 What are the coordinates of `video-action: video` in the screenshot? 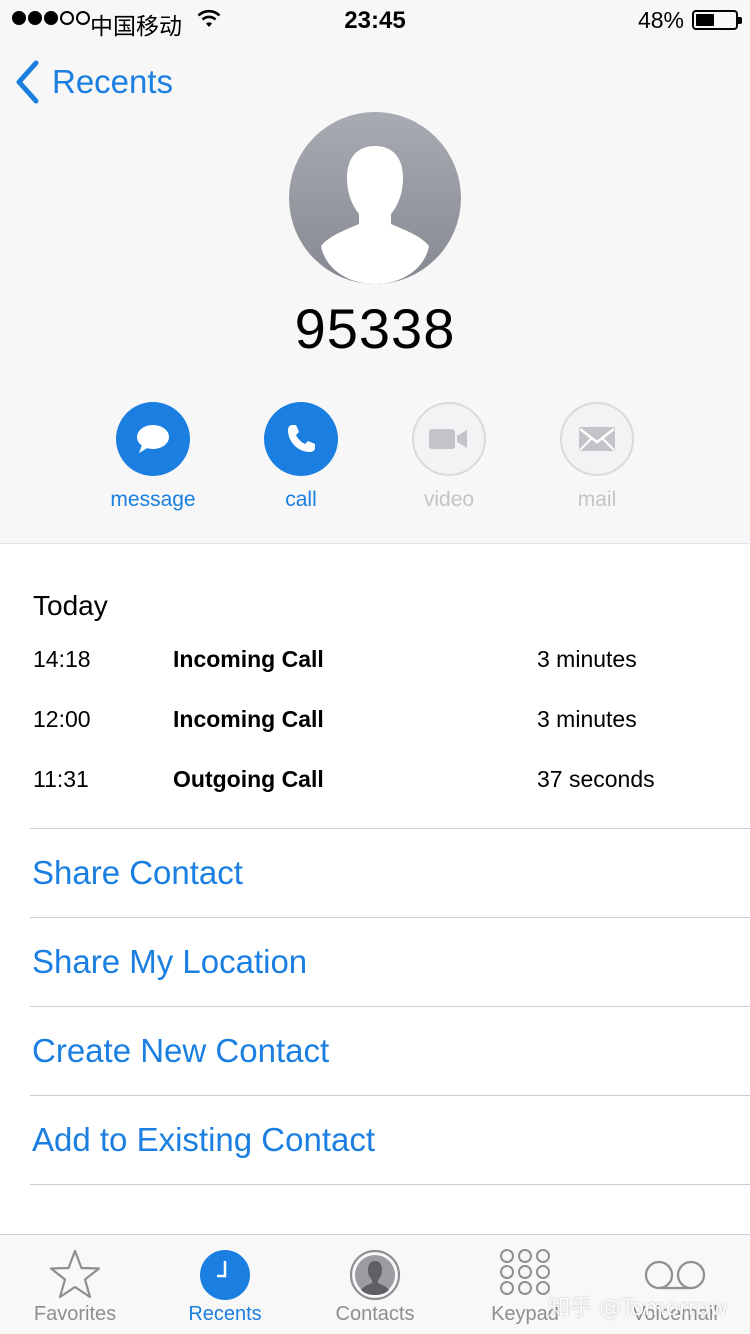 It's located at (449, 457).